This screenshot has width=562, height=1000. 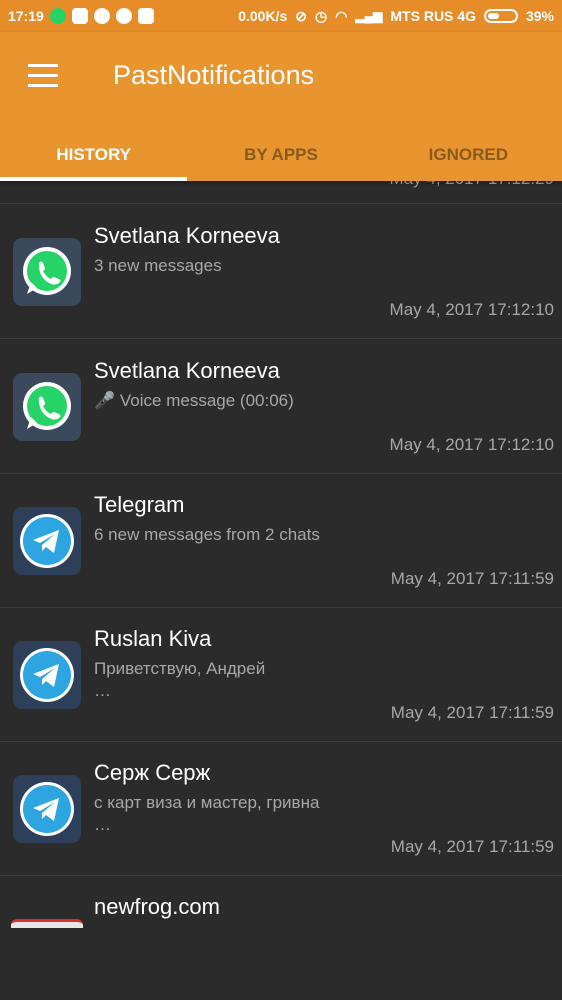 I want to click on telegram-notification-icon, so click(x=101, y=16).